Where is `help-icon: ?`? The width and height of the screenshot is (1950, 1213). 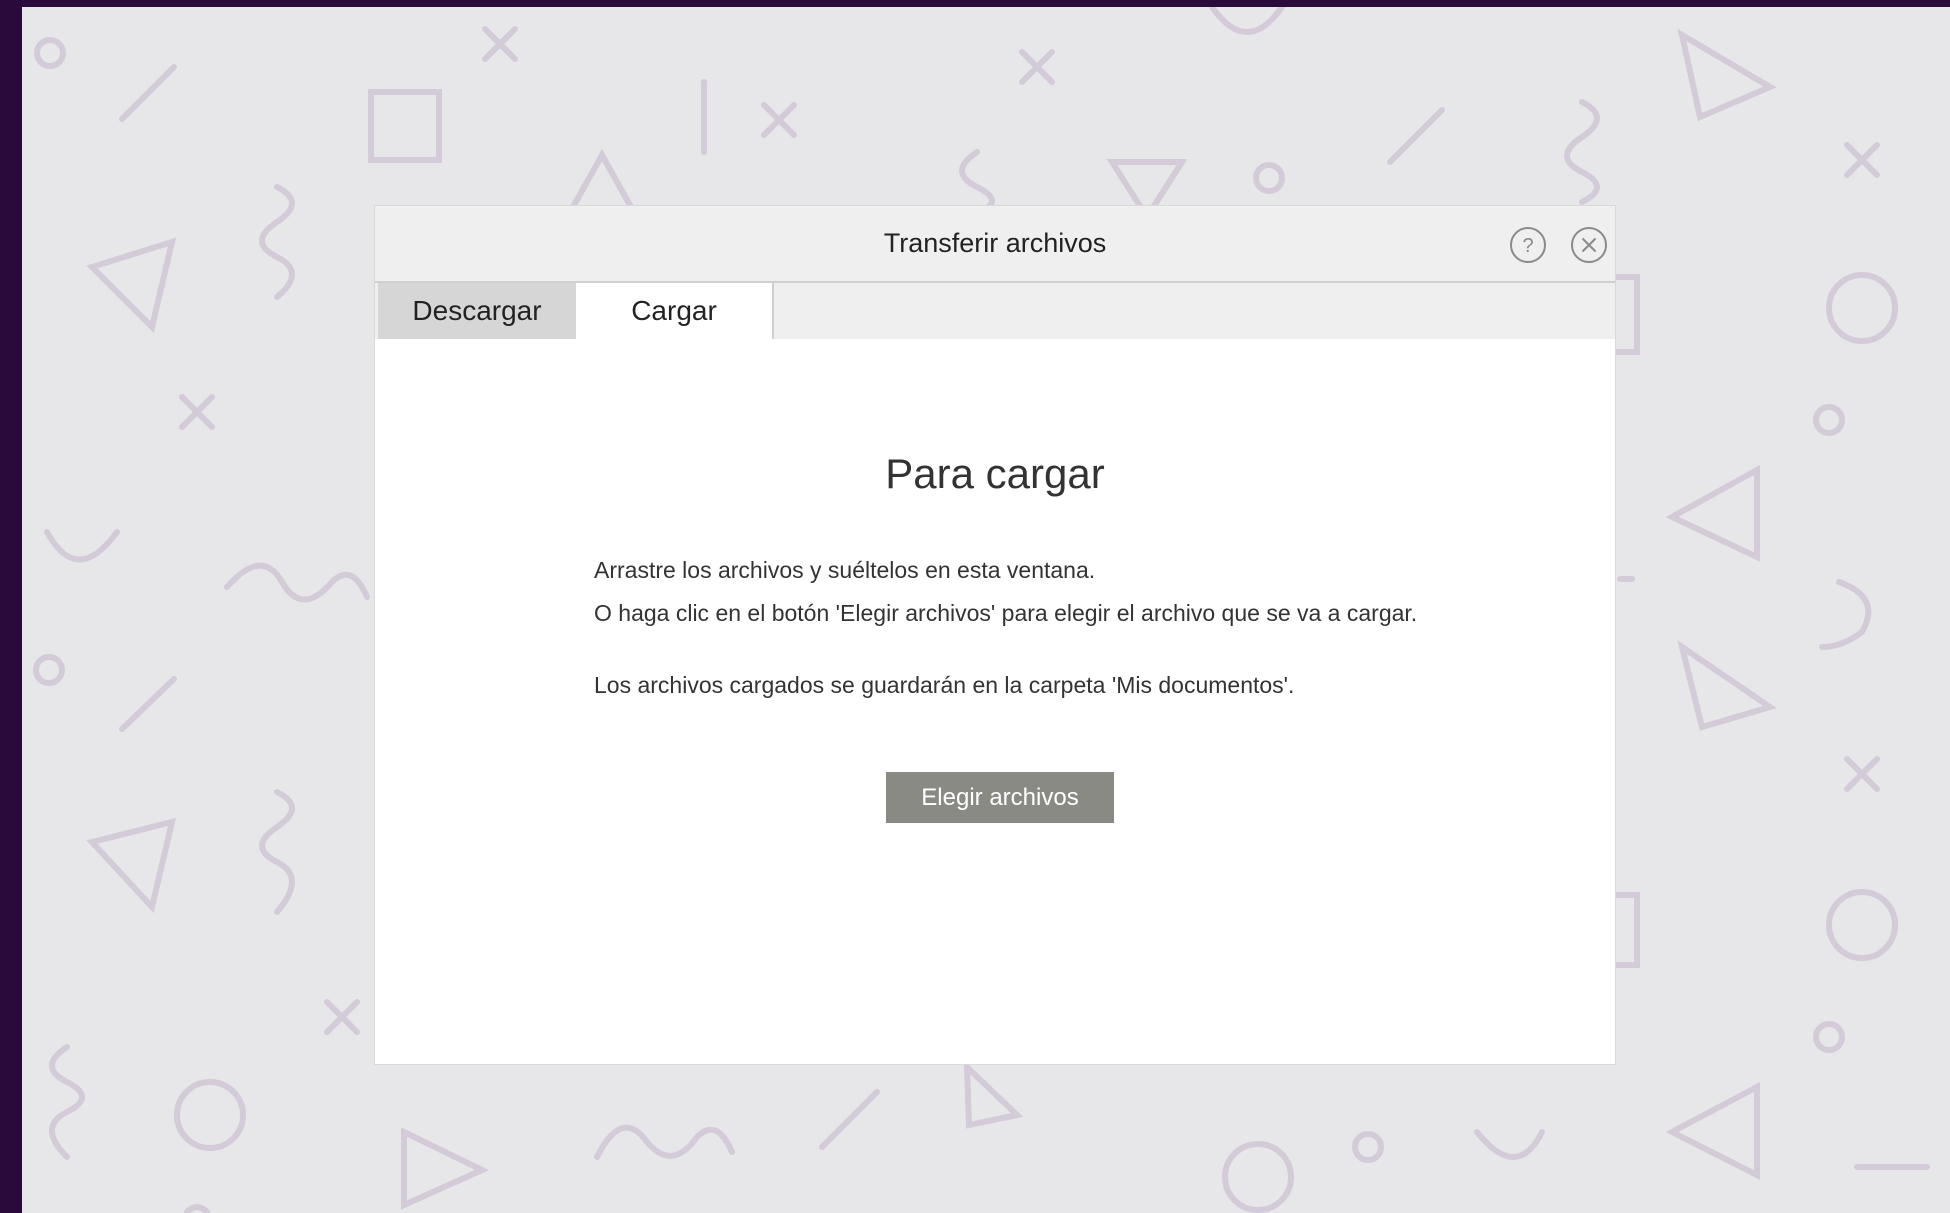
help-icon: ? is located at coordinates (1528, 245).